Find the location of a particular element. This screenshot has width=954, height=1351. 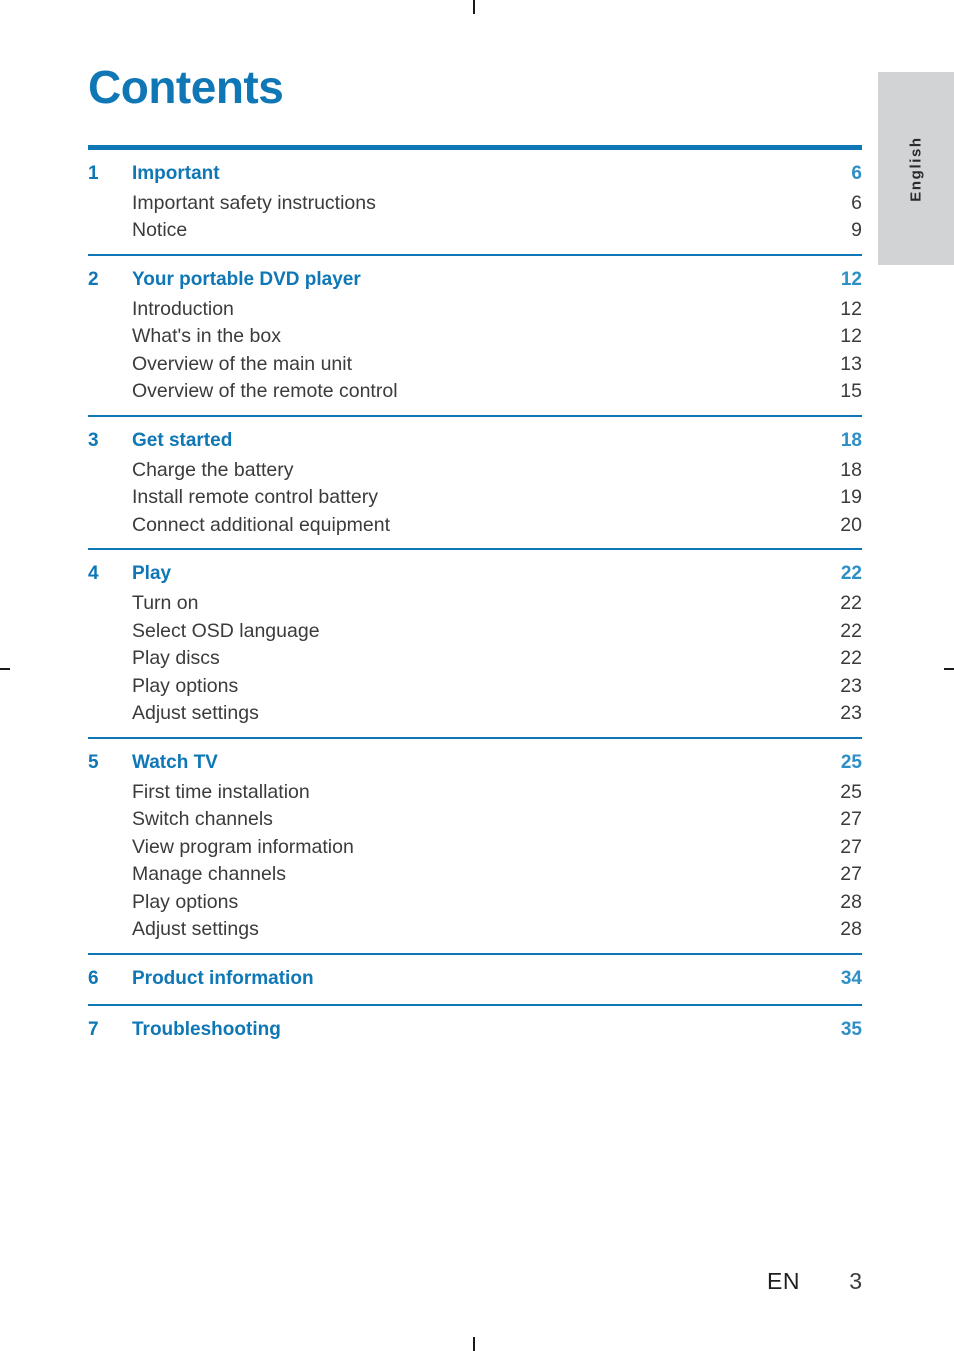

toc-entry: Install remote control battery 19 is located at coordinates (475, 494).